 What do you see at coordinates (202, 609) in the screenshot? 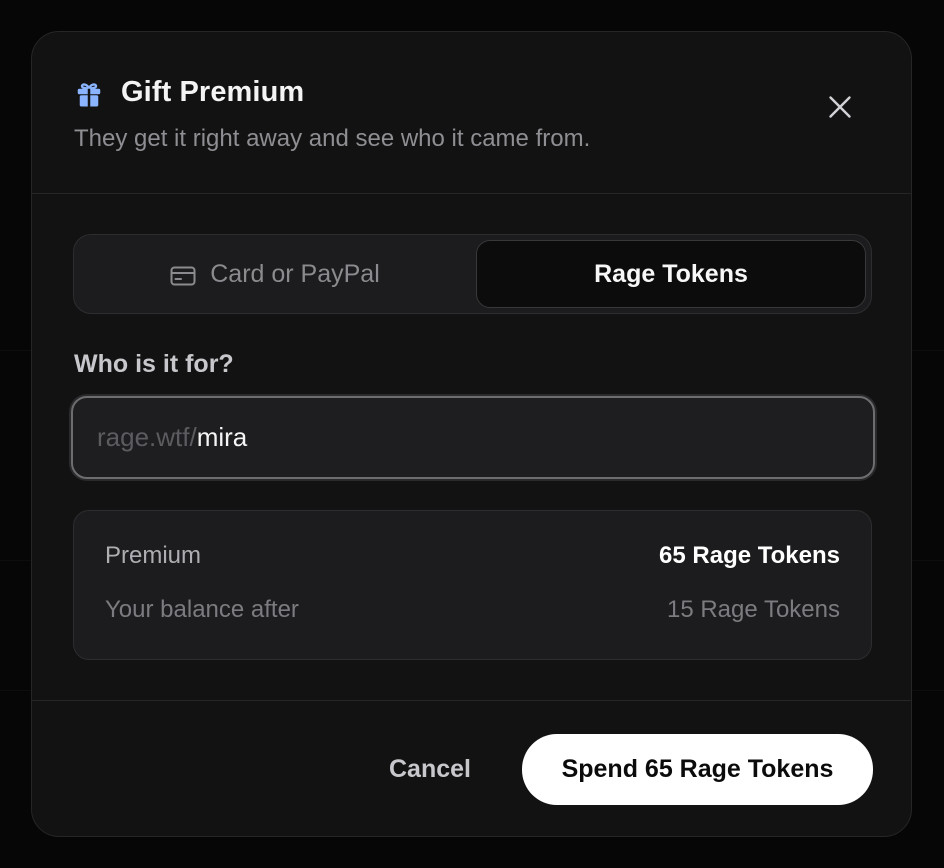
I see `balance-after-label: Your balance after` at bounding box center [202, 609].